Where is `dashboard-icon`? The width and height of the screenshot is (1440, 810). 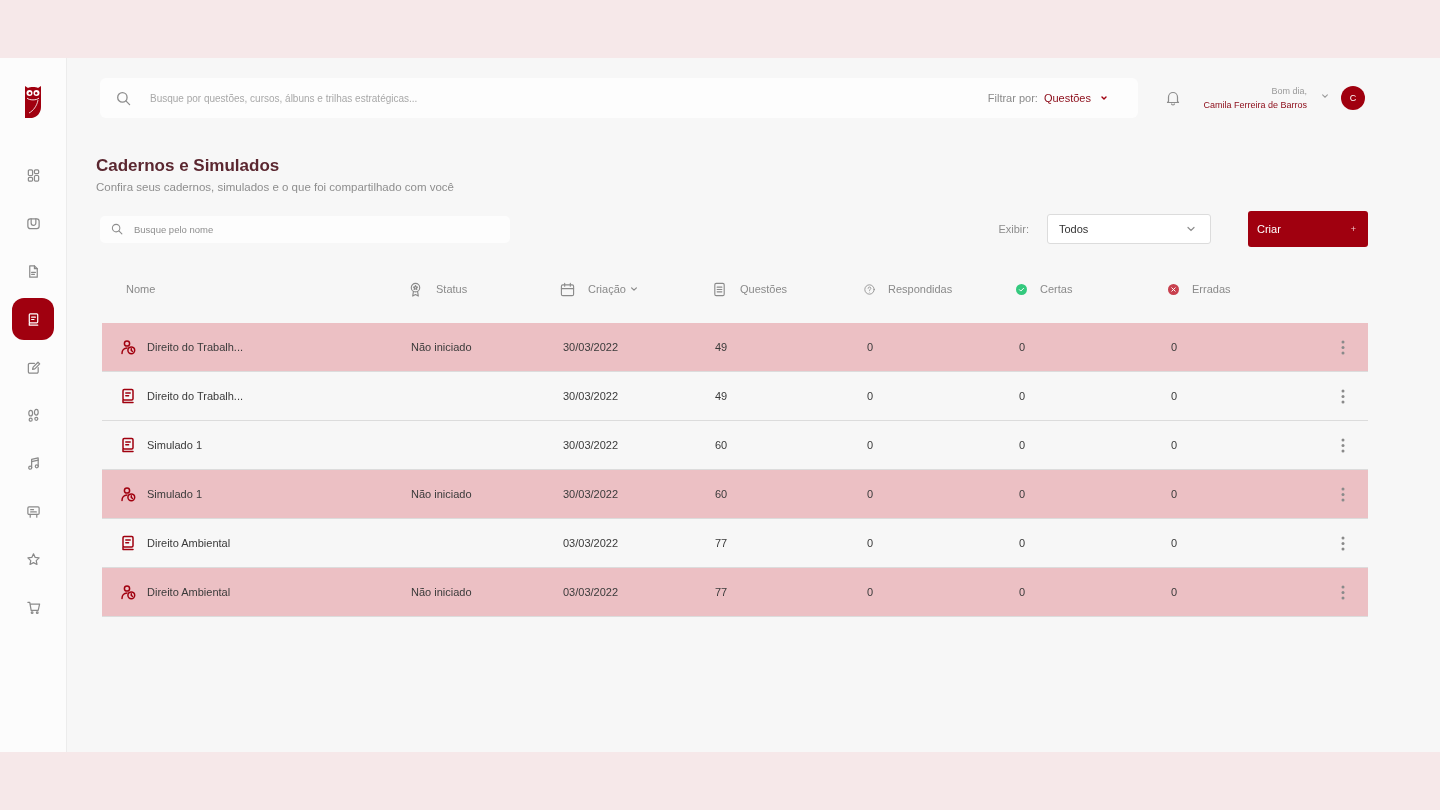 dashboard-icon is located at coordinates (33, 175).